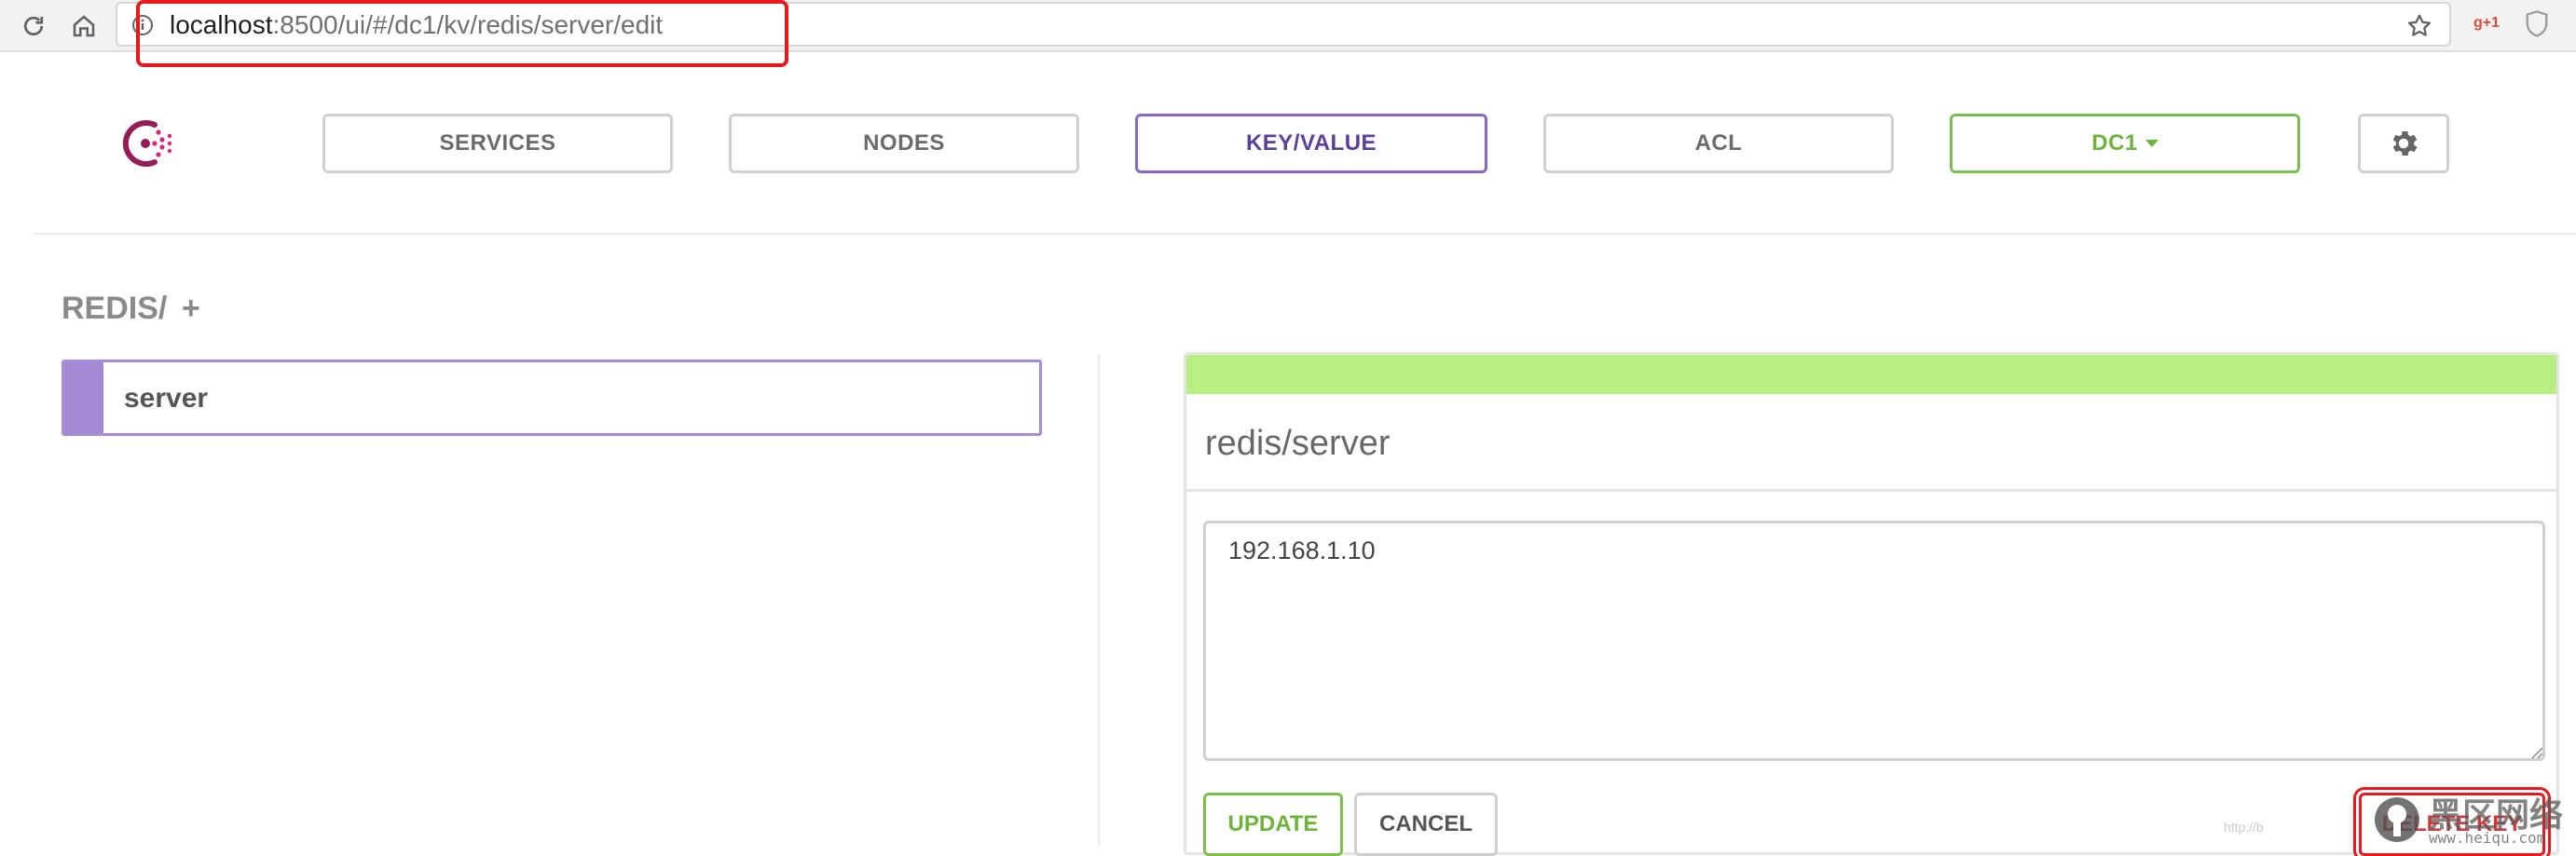 The width and height of the screenshot is (2576, 856). Describe the element at coordinates (904, 144) in the screenshot. I see `nav-nodes-button: NODES` at that location.